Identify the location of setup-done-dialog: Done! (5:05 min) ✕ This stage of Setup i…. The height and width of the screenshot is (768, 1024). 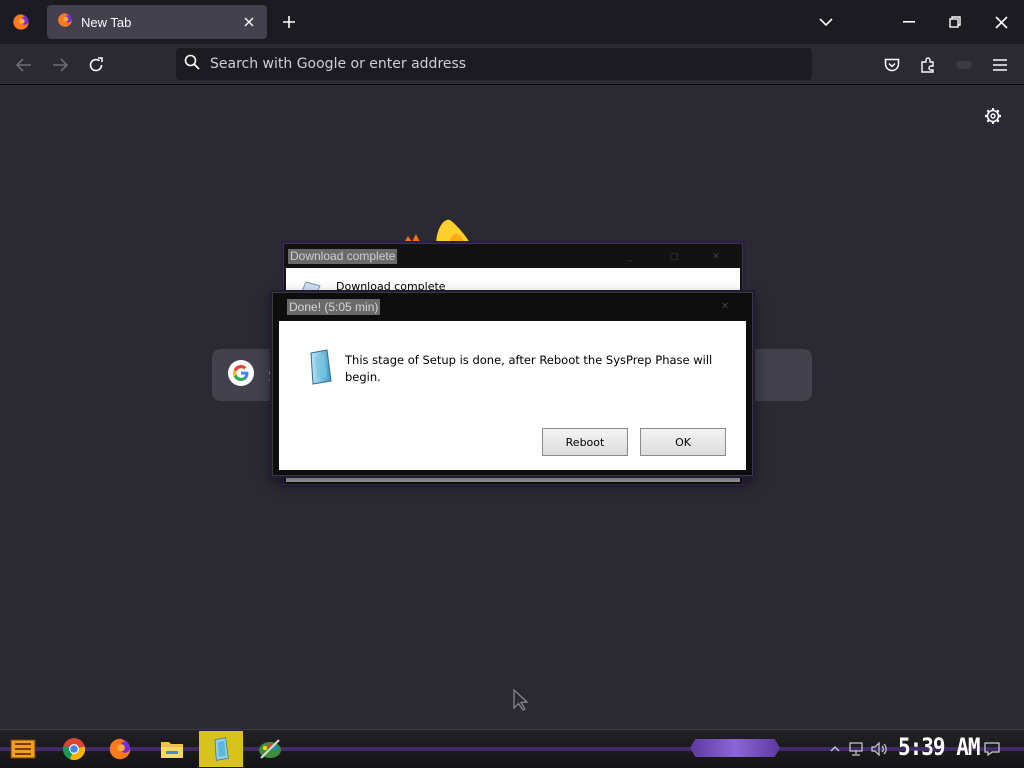
(512, 384).